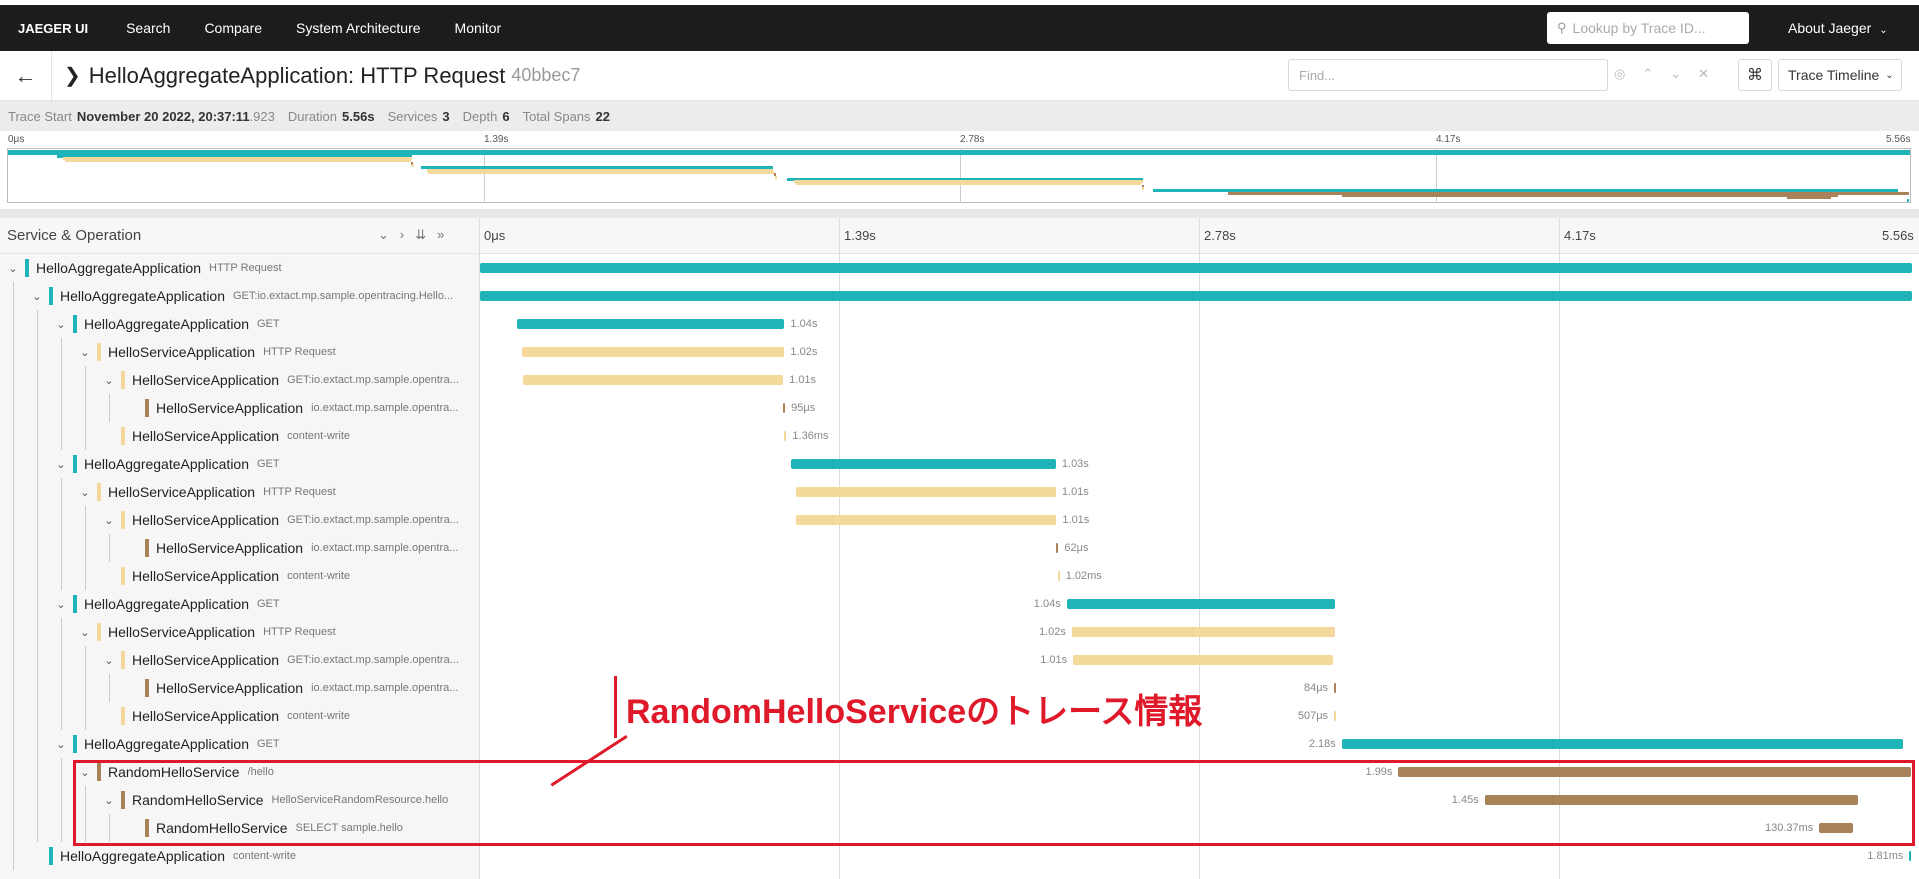  I want to click on about-jaeger-menu: About Jaeger ⌄, so click(1838, 28).